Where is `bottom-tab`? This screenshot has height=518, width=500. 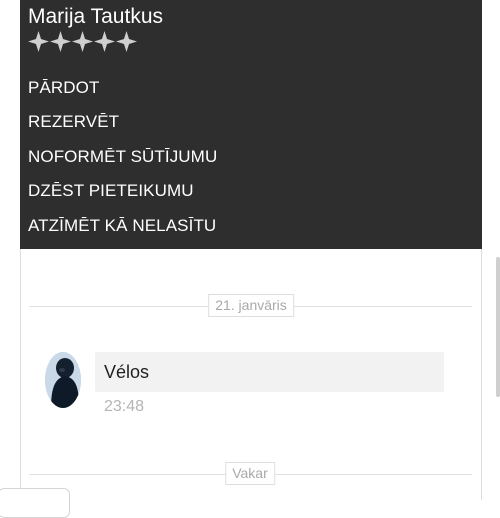 bottom-tab is located at coordinates (35, 503).